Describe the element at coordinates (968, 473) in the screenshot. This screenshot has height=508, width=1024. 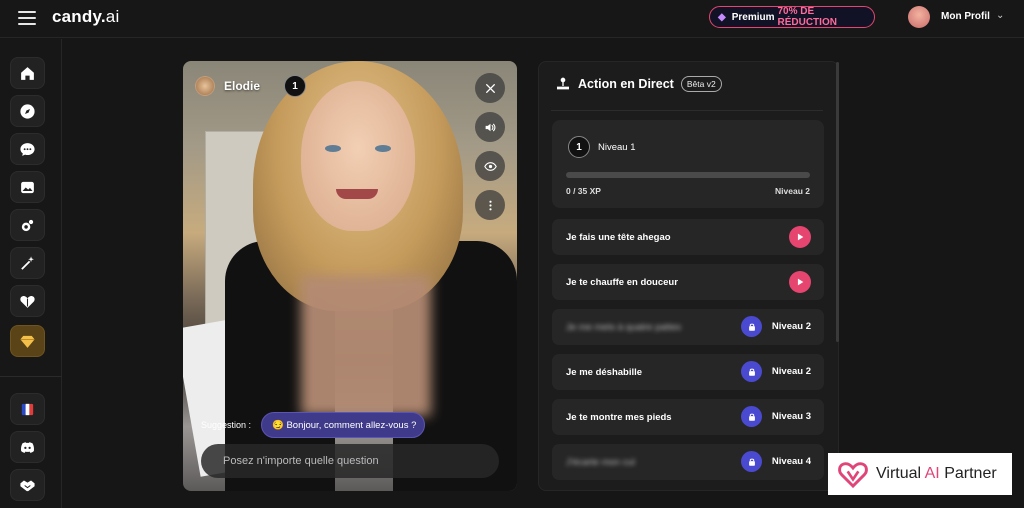
I see `watermark-text-end: Partner` at that location.